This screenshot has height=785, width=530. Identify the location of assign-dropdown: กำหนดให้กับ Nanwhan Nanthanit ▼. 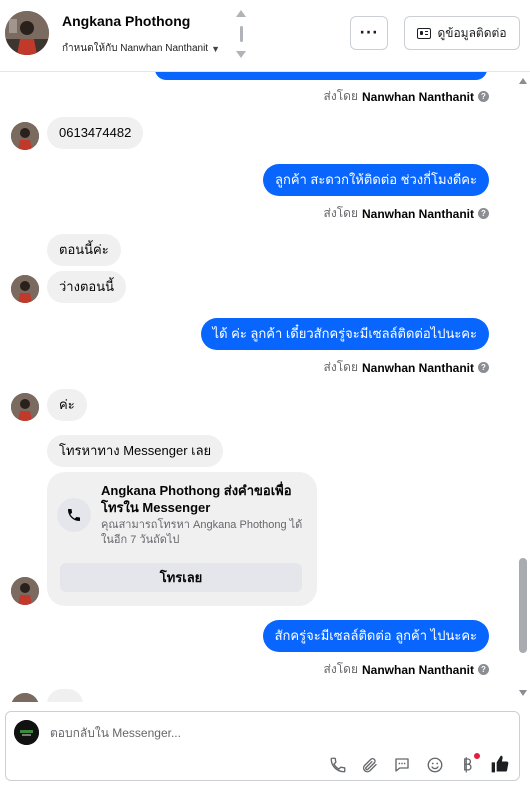
(141, 48).